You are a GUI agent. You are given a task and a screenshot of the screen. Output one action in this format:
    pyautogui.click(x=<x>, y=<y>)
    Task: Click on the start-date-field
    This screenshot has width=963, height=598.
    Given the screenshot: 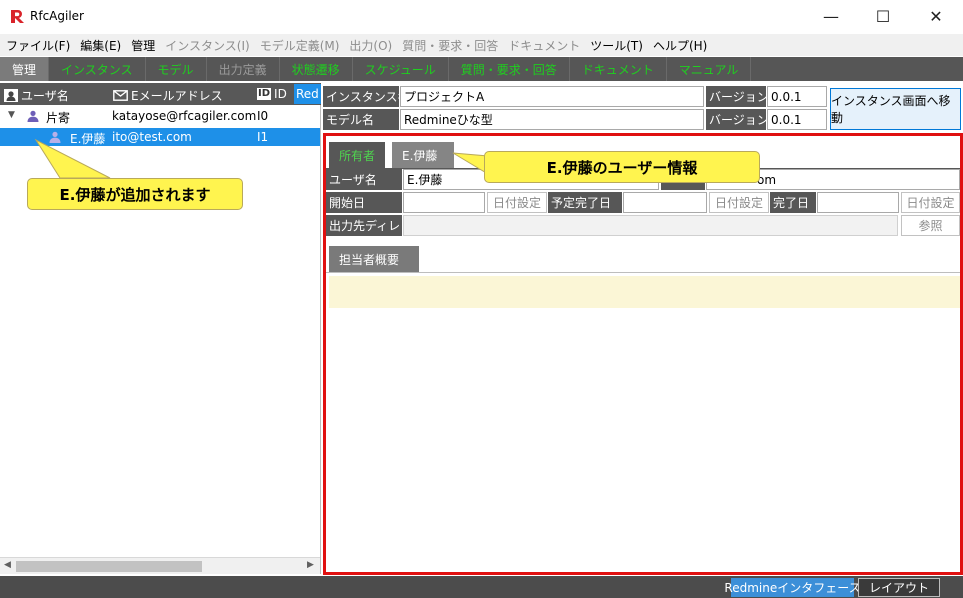 What is the action you would take?
    pyautogui.click(x=444, y=202)
    